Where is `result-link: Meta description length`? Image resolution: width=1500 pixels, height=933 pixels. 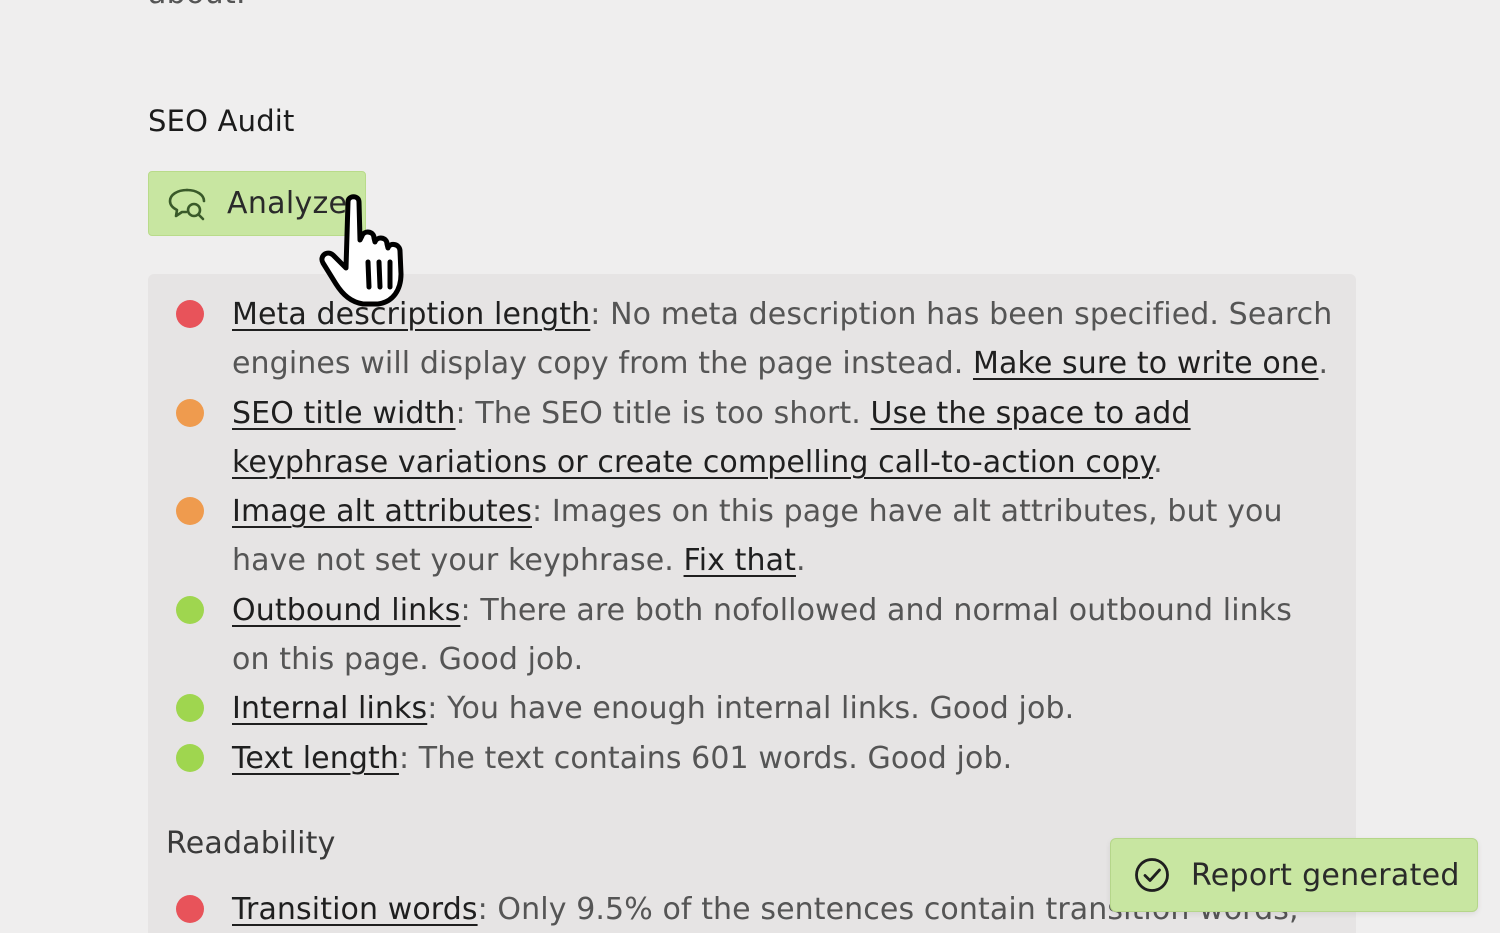 result-link: Meta description length is located at coordinates (411, 314).